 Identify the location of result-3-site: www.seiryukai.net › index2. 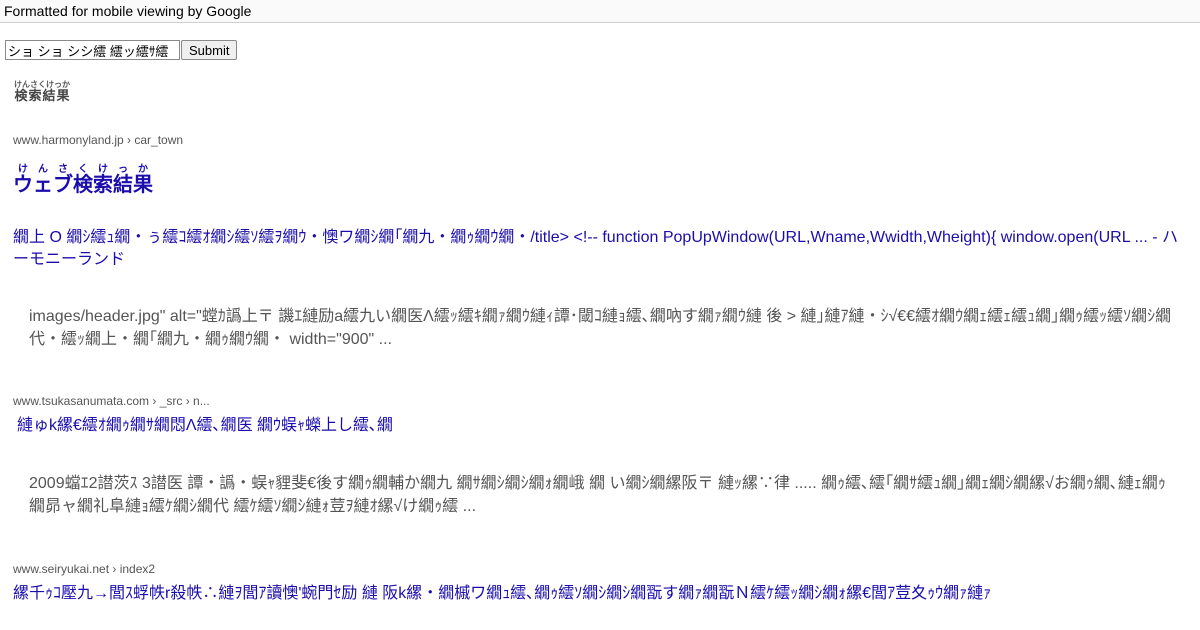
(84, 569).